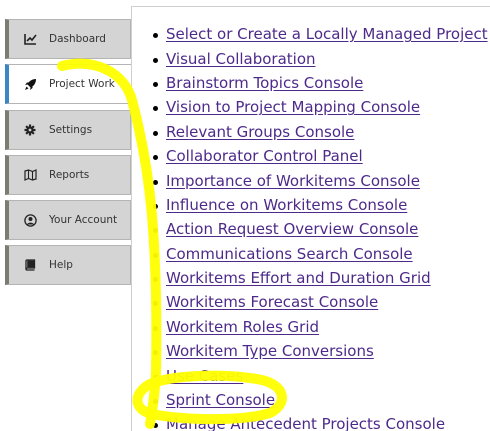 This screenshot has width=490, height=431. I want to click on link-visual-collaboration: Visual Collaboration, so click(241, 59).